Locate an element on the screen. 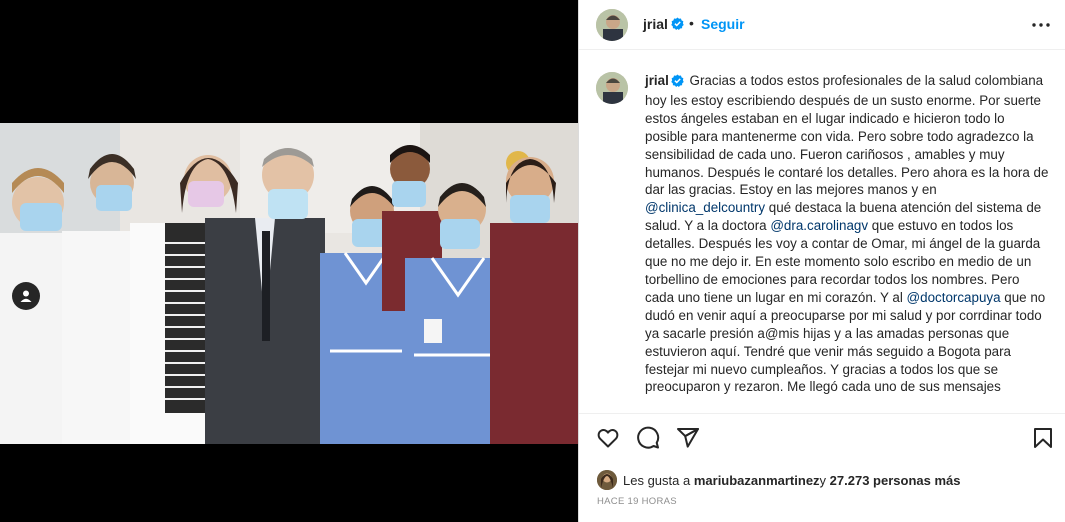  liker-avatar is located at coordinates (607, 480).